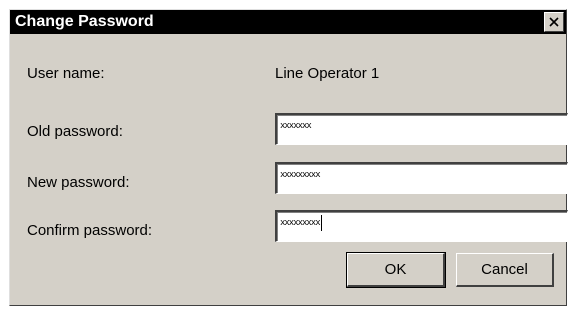 Image resolution: width=573 pixels, height=310 pixels. I want to click on new-password-label: New password:, so click(78, 182).